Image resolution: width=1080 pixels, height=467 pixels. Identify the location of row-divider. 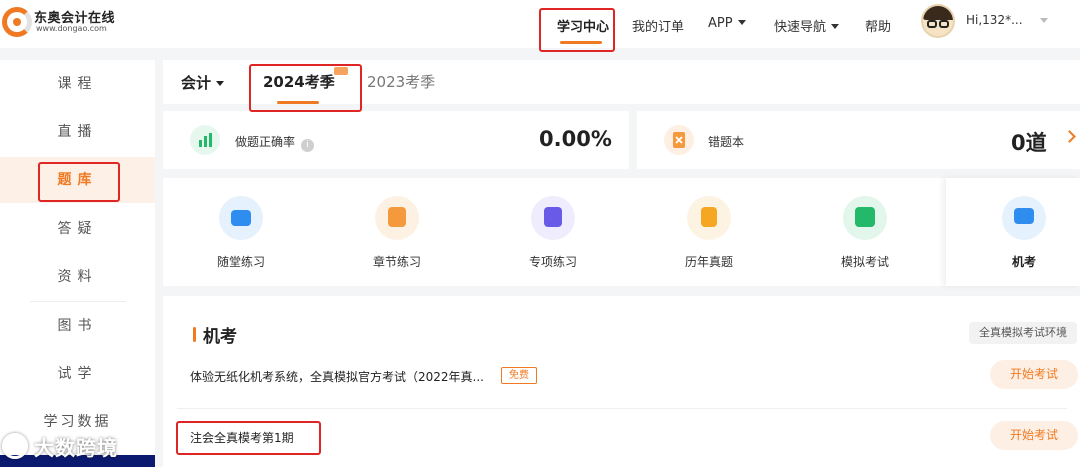
(622, 408).